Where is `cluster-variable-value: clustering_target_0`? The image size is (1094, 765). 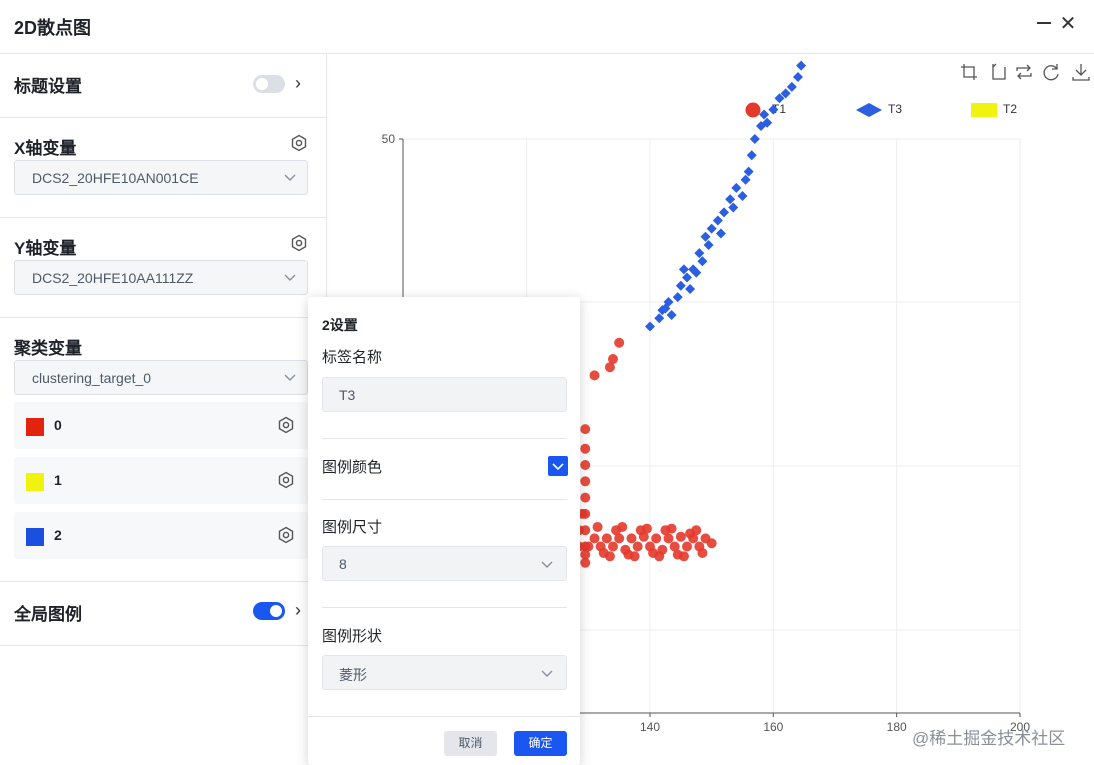
cluster-variable-value: clustering_target_0 is located at coordinates (92, 378).